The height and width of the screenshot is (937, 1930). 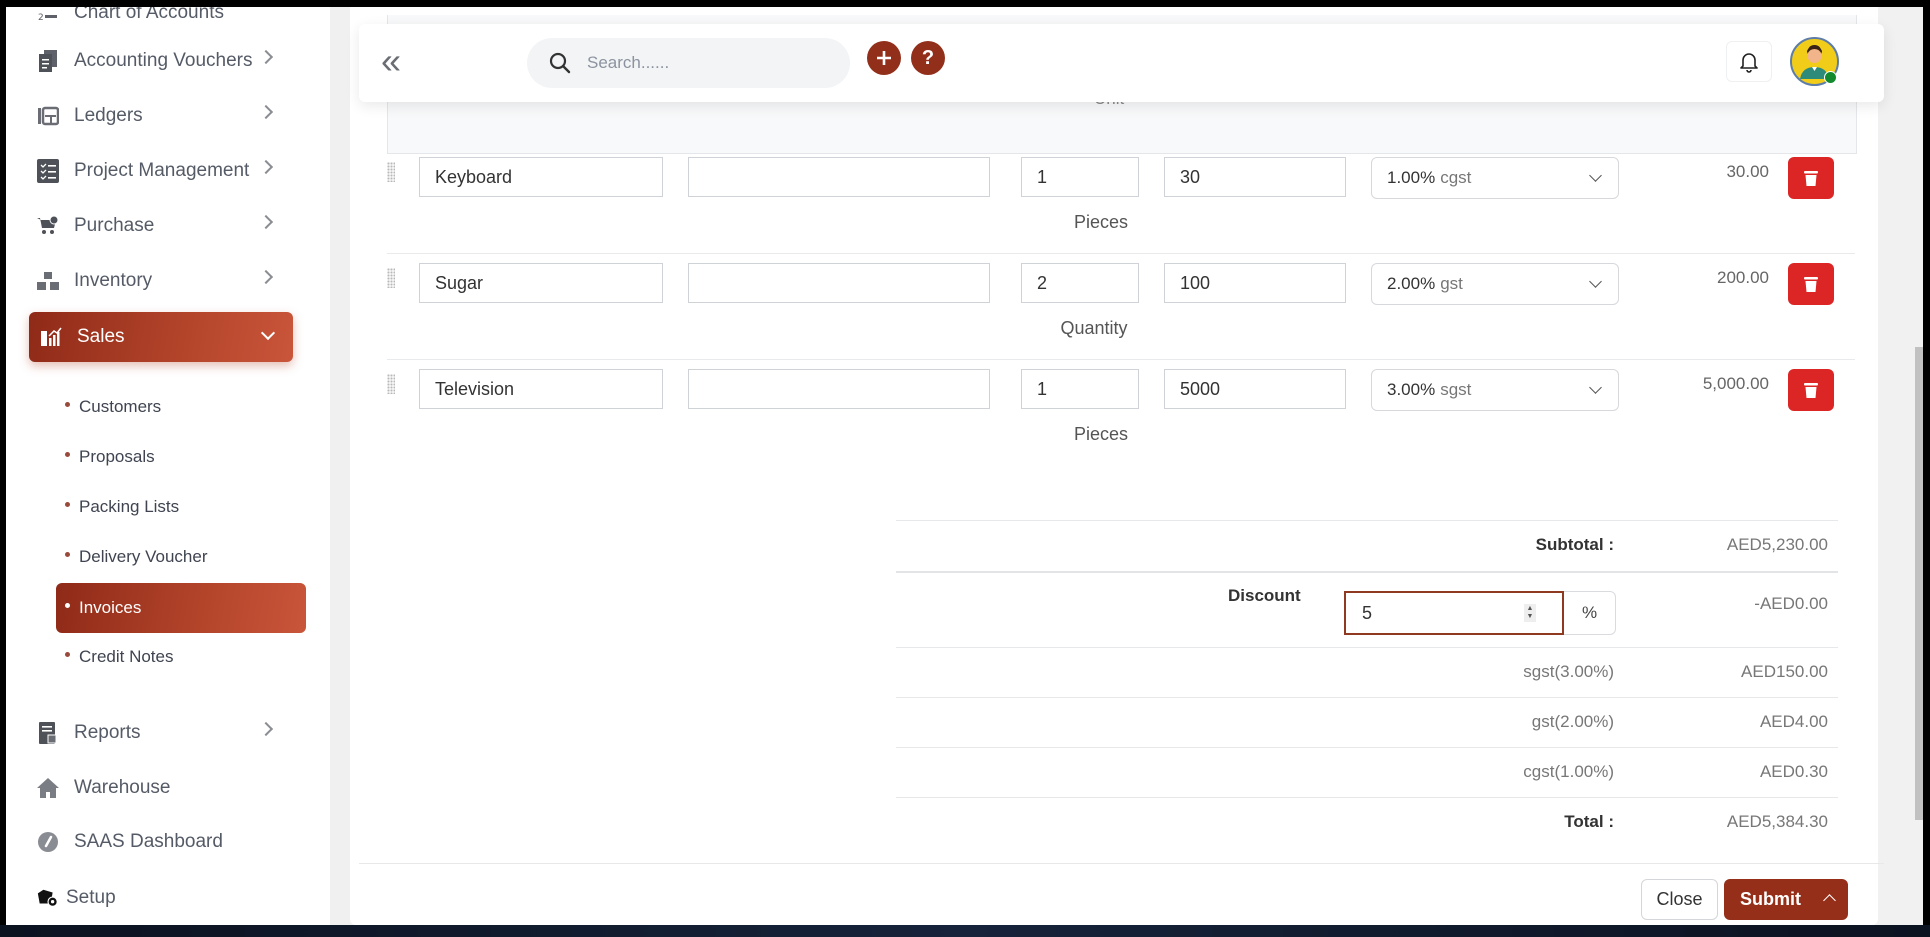 What do you see at coordinates (560, 63) in the screenshot?
I see `search-icon` at bounding box center [560, 63].